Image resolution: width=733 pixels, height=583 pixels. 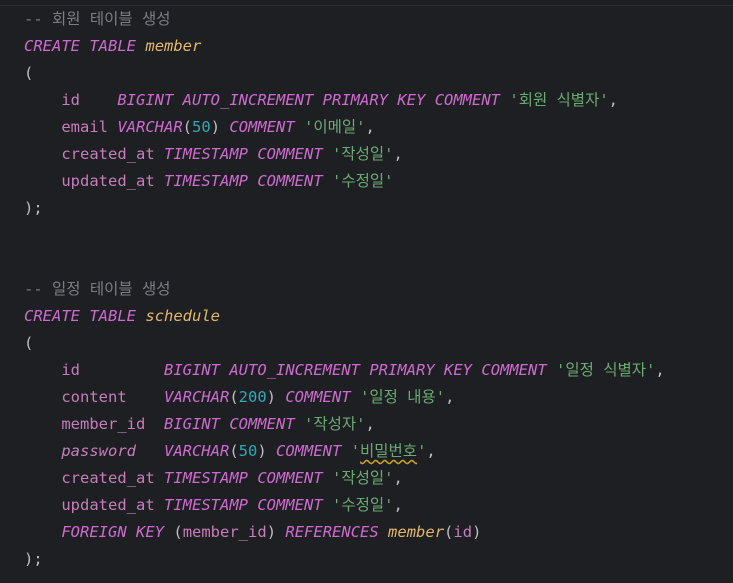 I want to click on code-line: CREATE TABLE member, so click(x=112, y=46).